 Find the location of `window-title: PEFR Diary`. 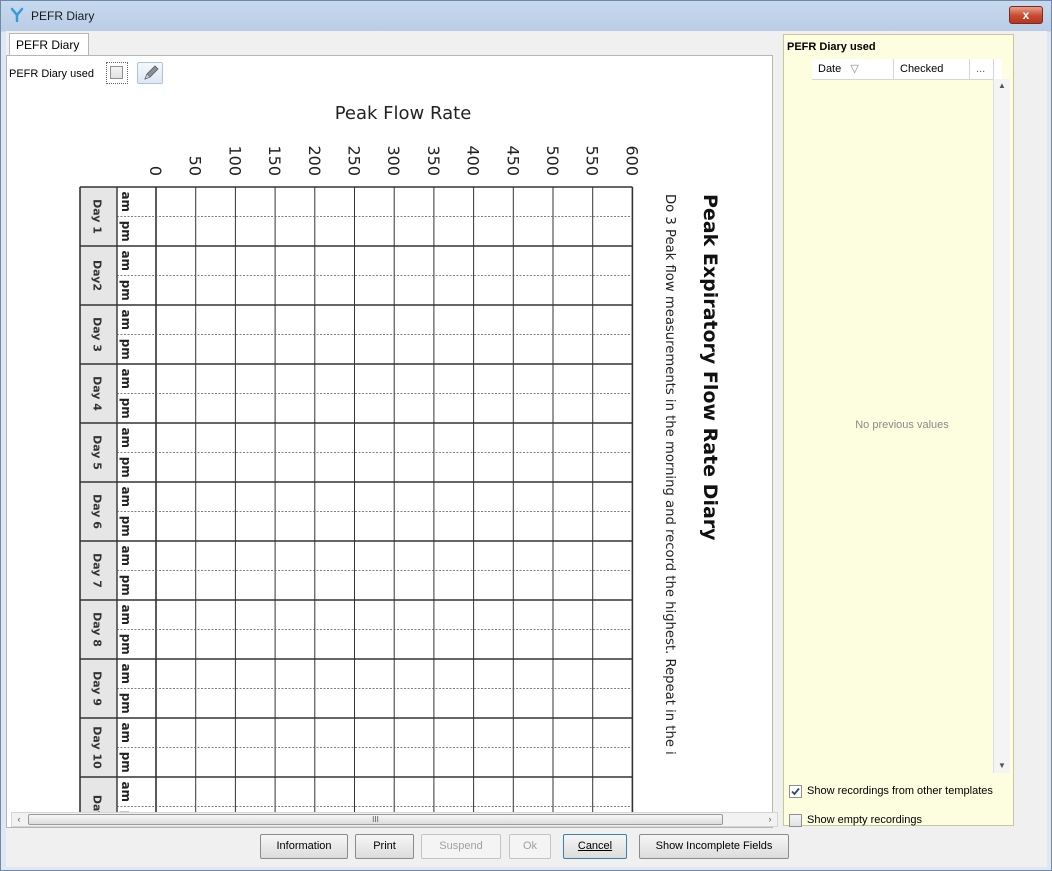

window-title: PEFR Diary is located at coordinates (63, 16).